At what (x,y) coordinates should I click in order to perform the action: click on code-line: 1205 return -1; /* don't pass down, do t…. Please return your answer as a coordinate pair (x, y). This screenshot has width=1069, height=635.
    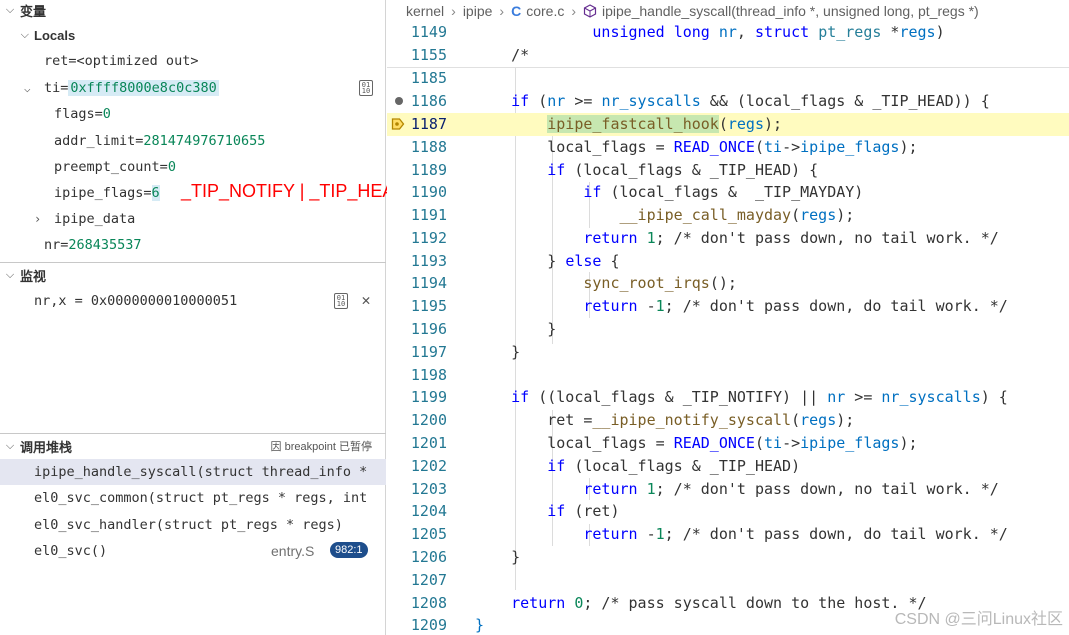
    Looking at the image, I should click on (728, 534).